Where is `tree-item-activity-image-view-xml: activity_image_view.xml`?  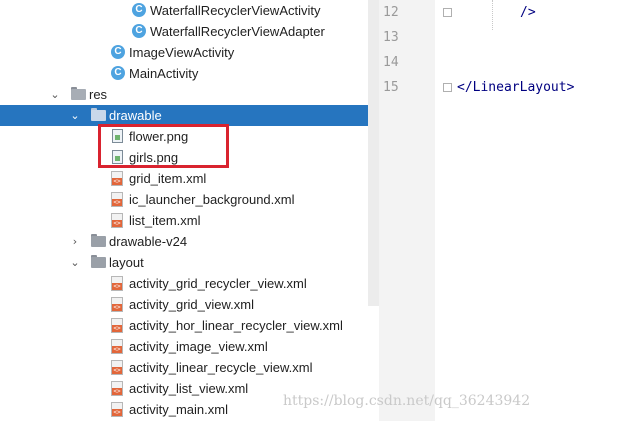 tree-item-activity-image-view-xml: activity_image_view.xml is located at coordinates (184, 346).